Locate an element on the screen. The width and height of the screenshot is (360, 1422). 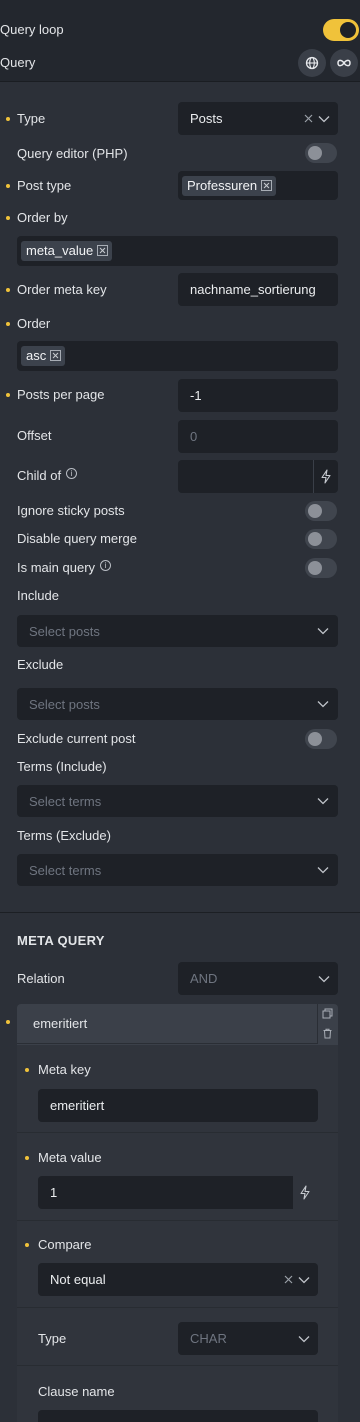
terms-exclude-placeholder: Select terms is located at coordinates (65, 870).